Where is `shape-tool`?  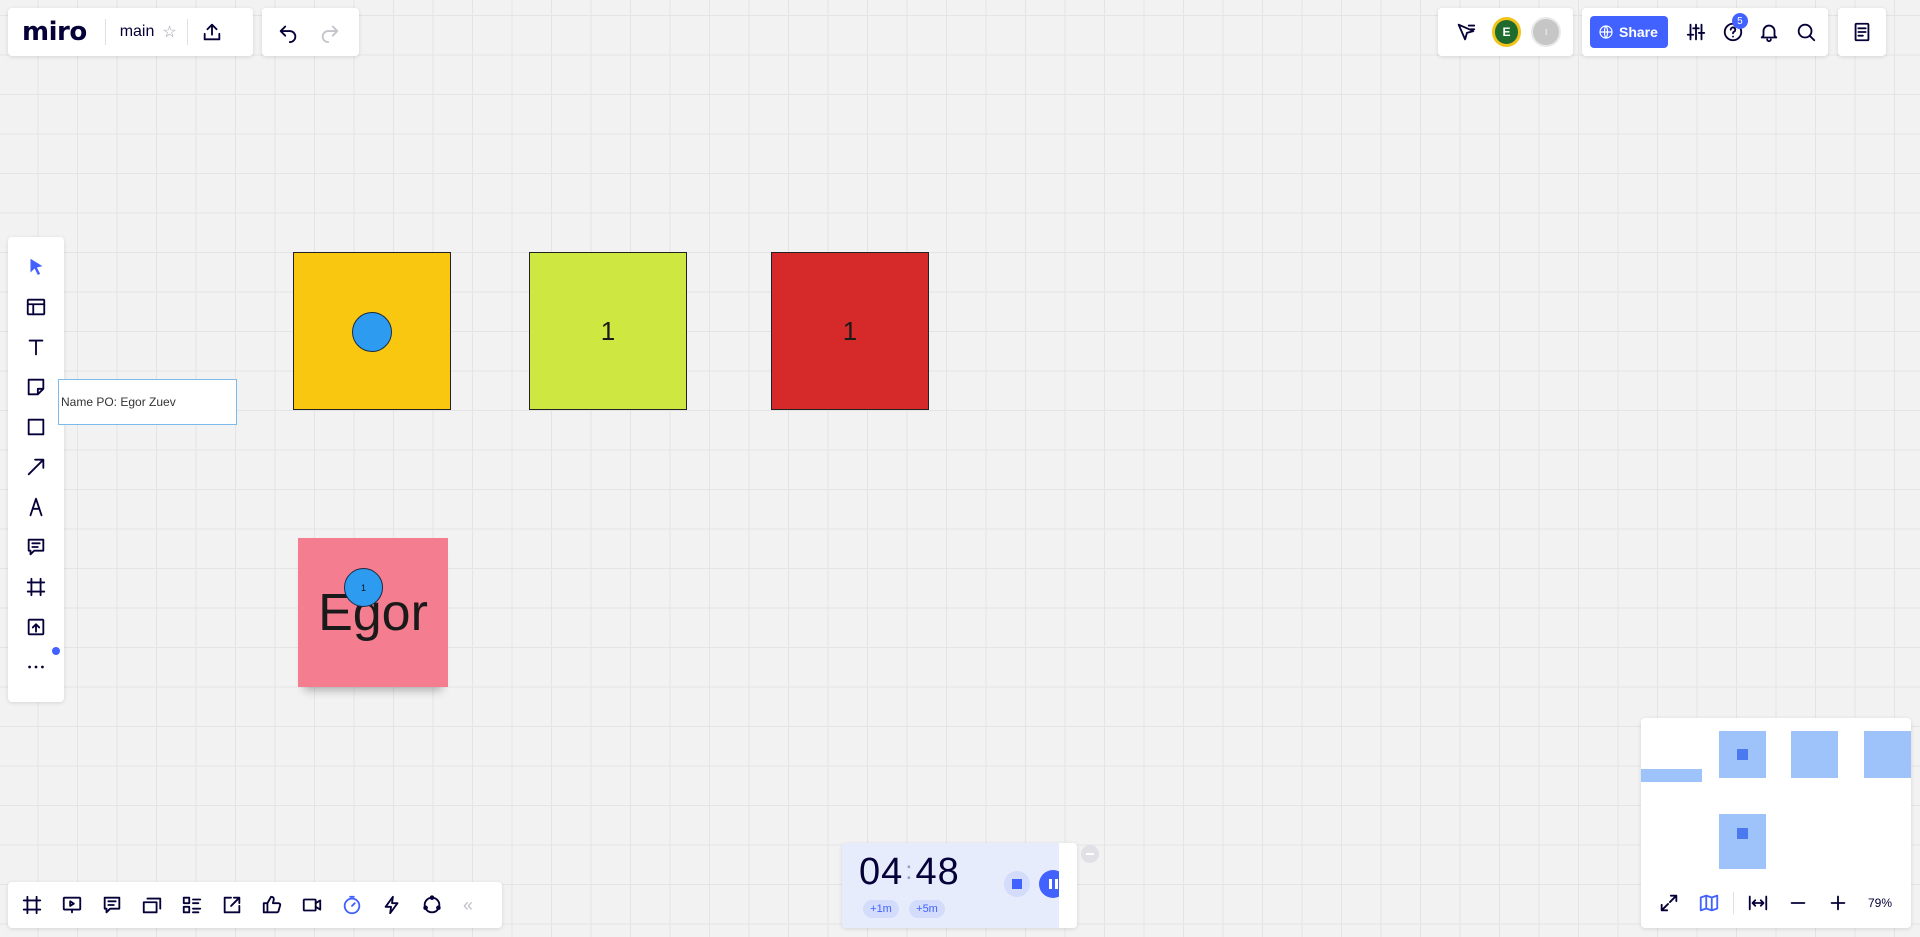
shape-tool is located at coordinates (36, 427).